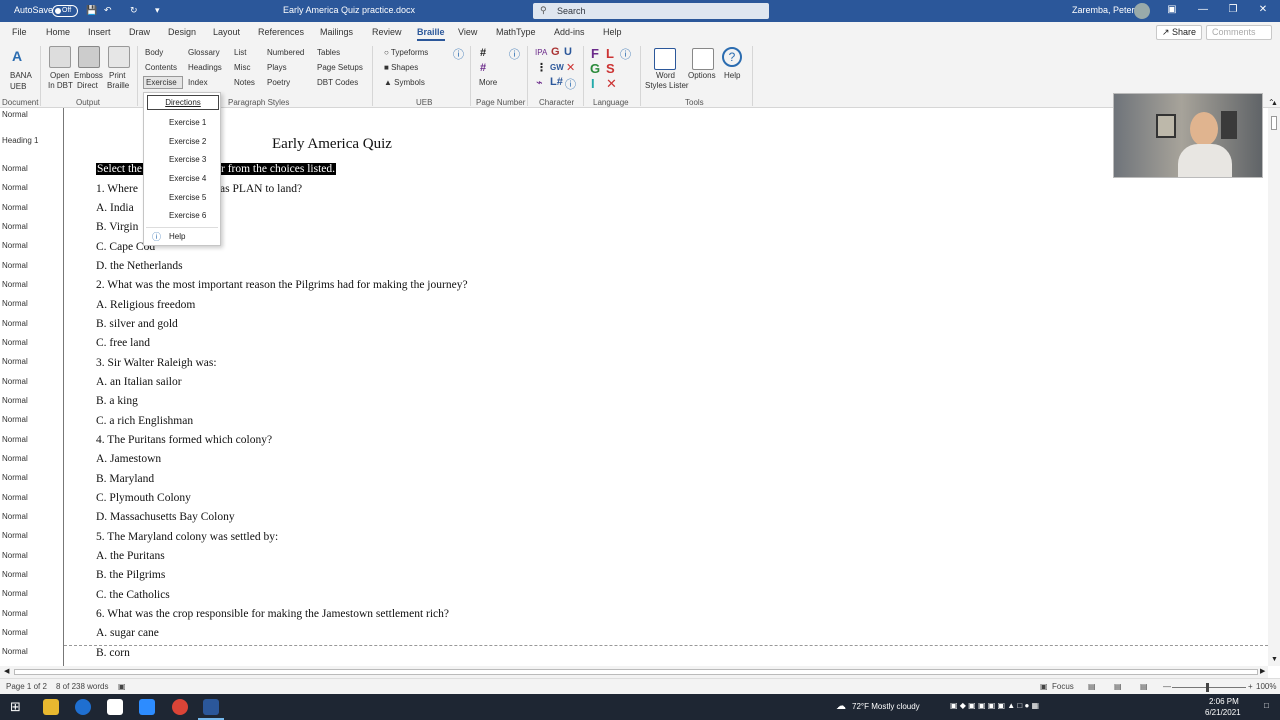 This screenshot has width=1280, height=720. Describe the element at coordinates (467, 32) in the screenshot. I see `tab-view: View` at that location.